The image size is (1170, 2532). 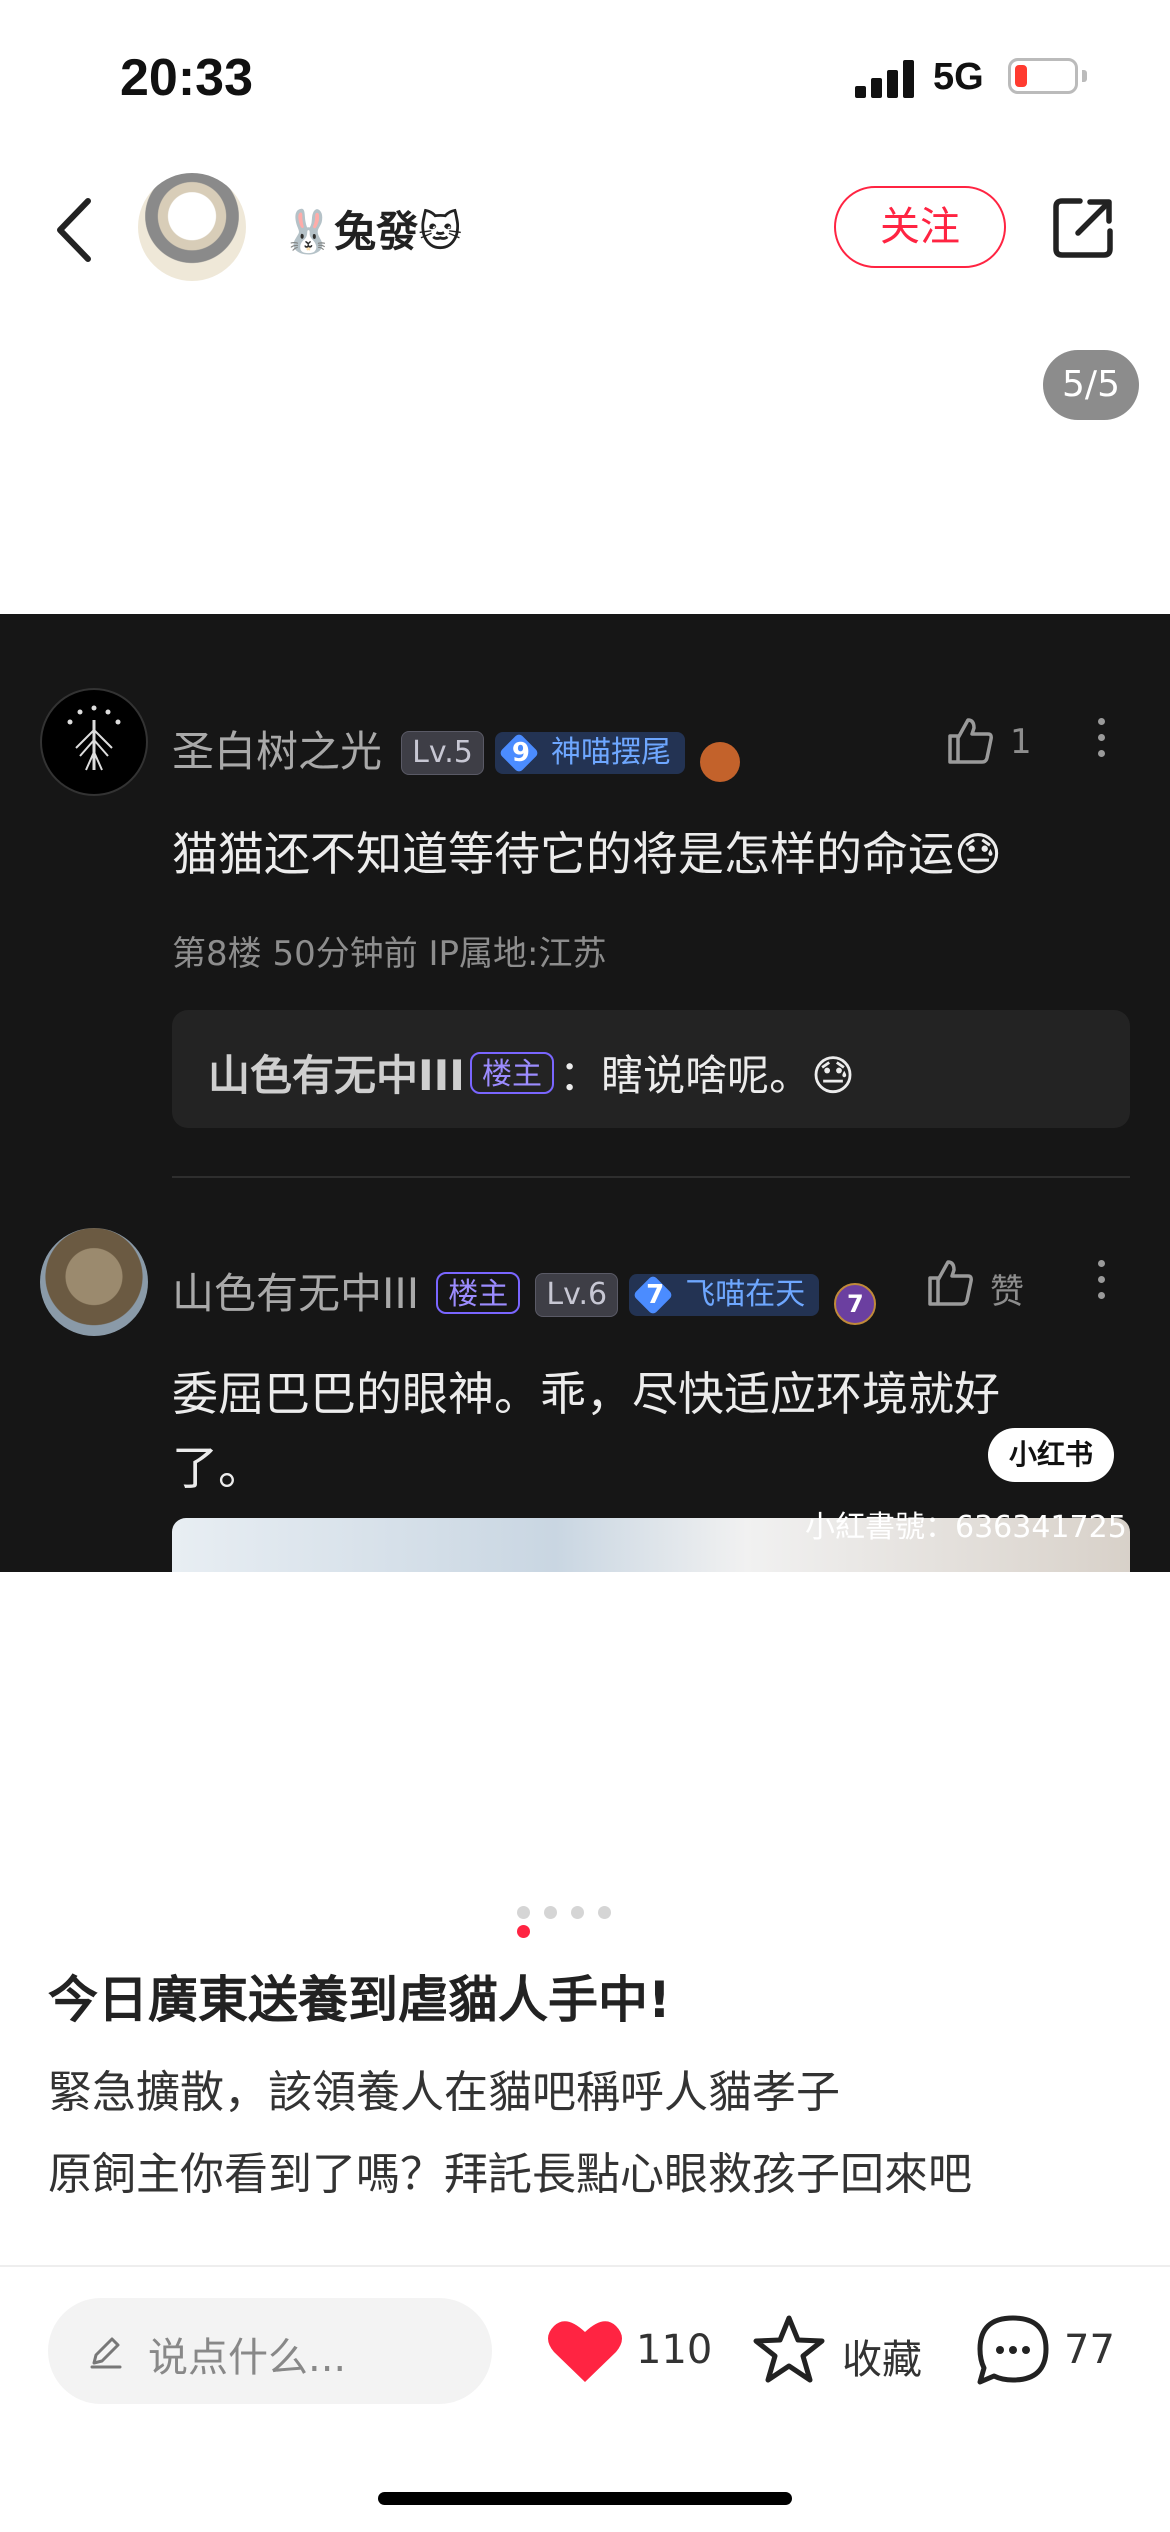 I want to click on comment-count: 77, so click(x=1089, y=2350).